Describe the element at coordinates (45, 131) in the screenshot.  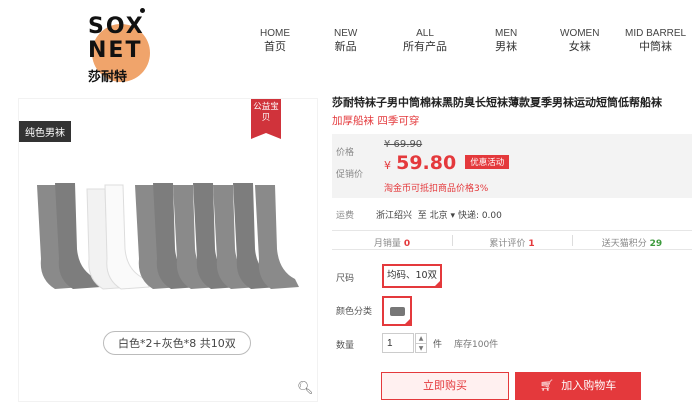
I see `category-tag: 纯色男袜` at that location.